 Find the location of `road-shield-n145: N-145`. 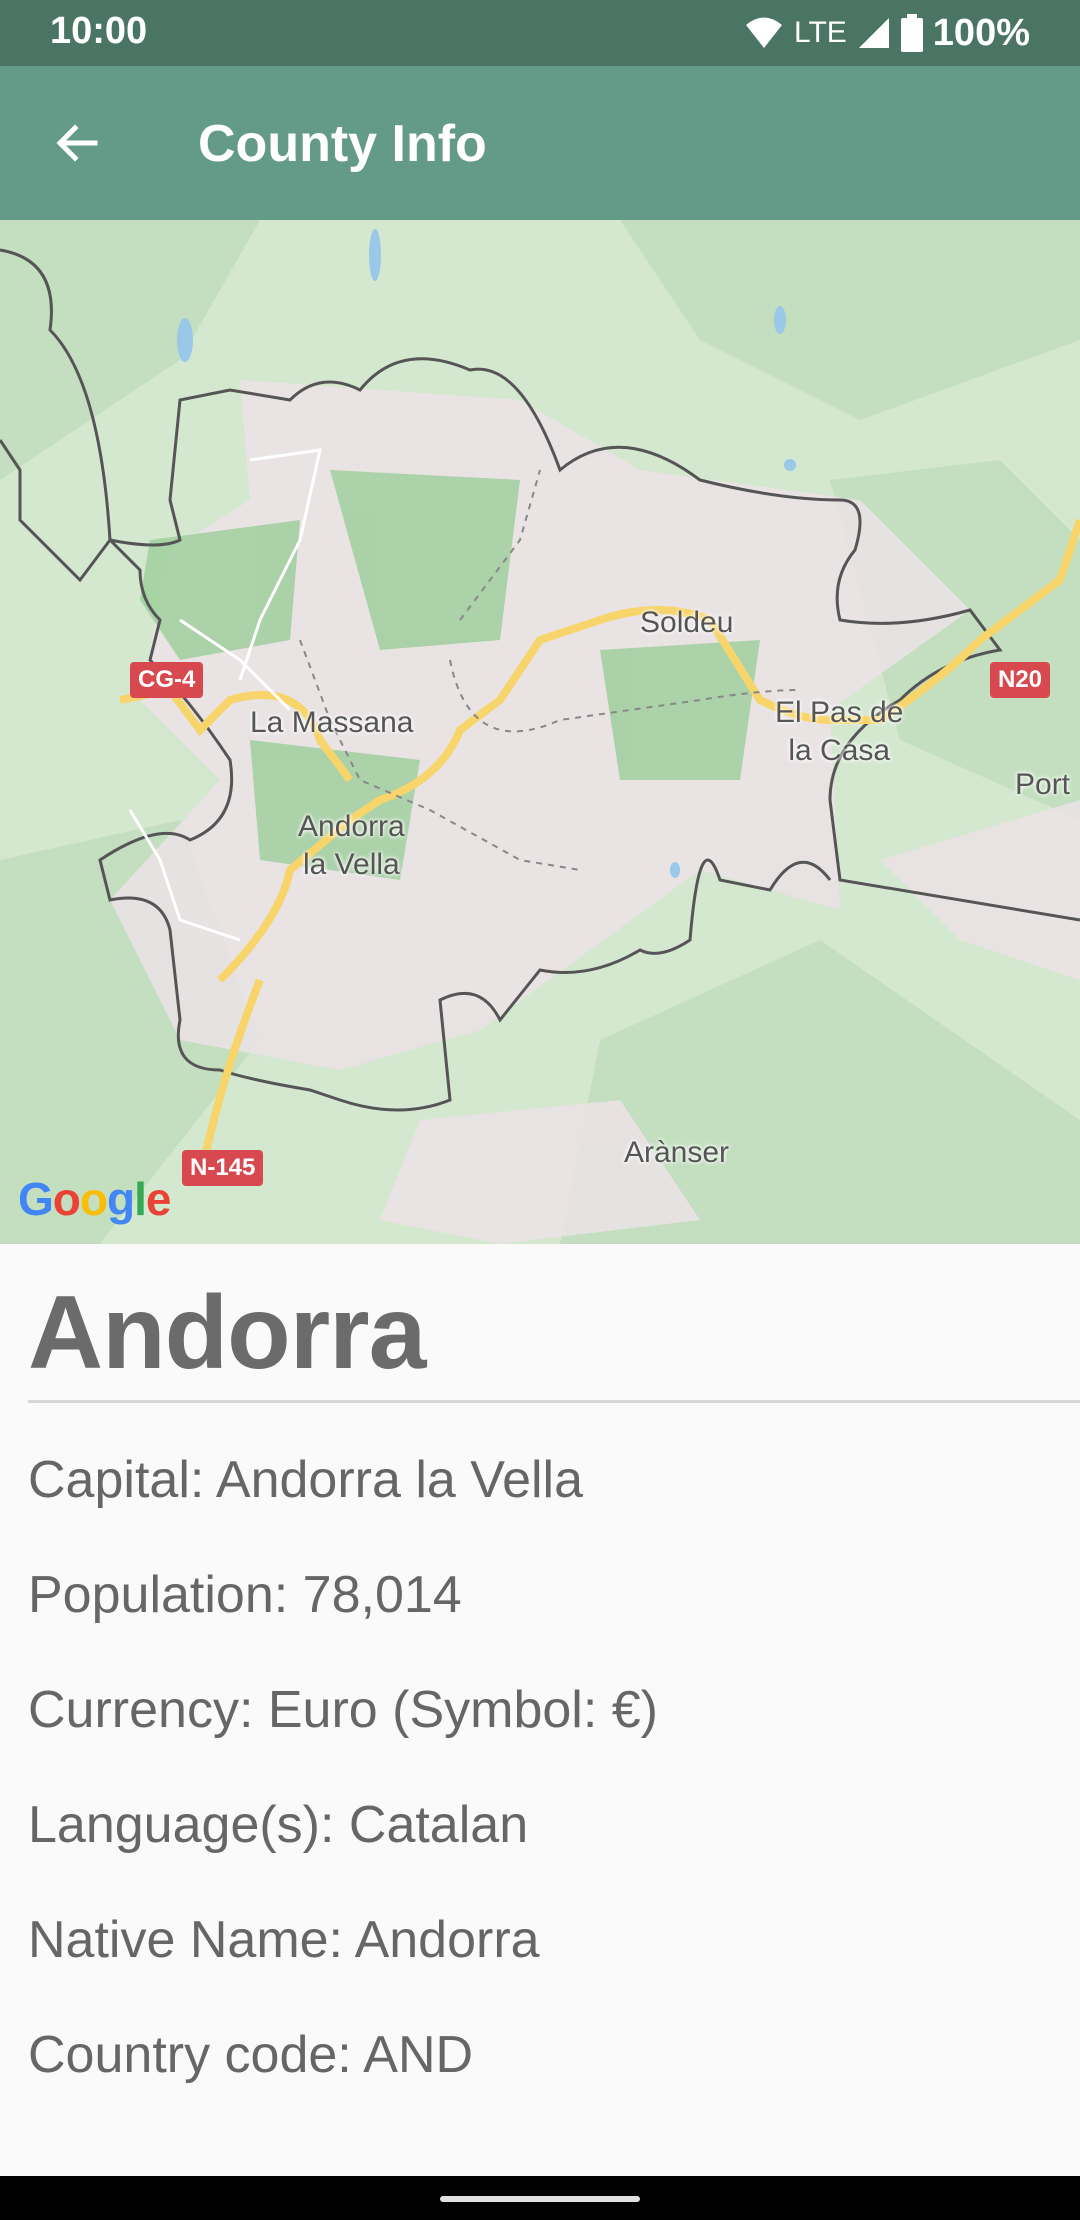

road-shield-n145: N-145 is located at coordinates (223, 1168).